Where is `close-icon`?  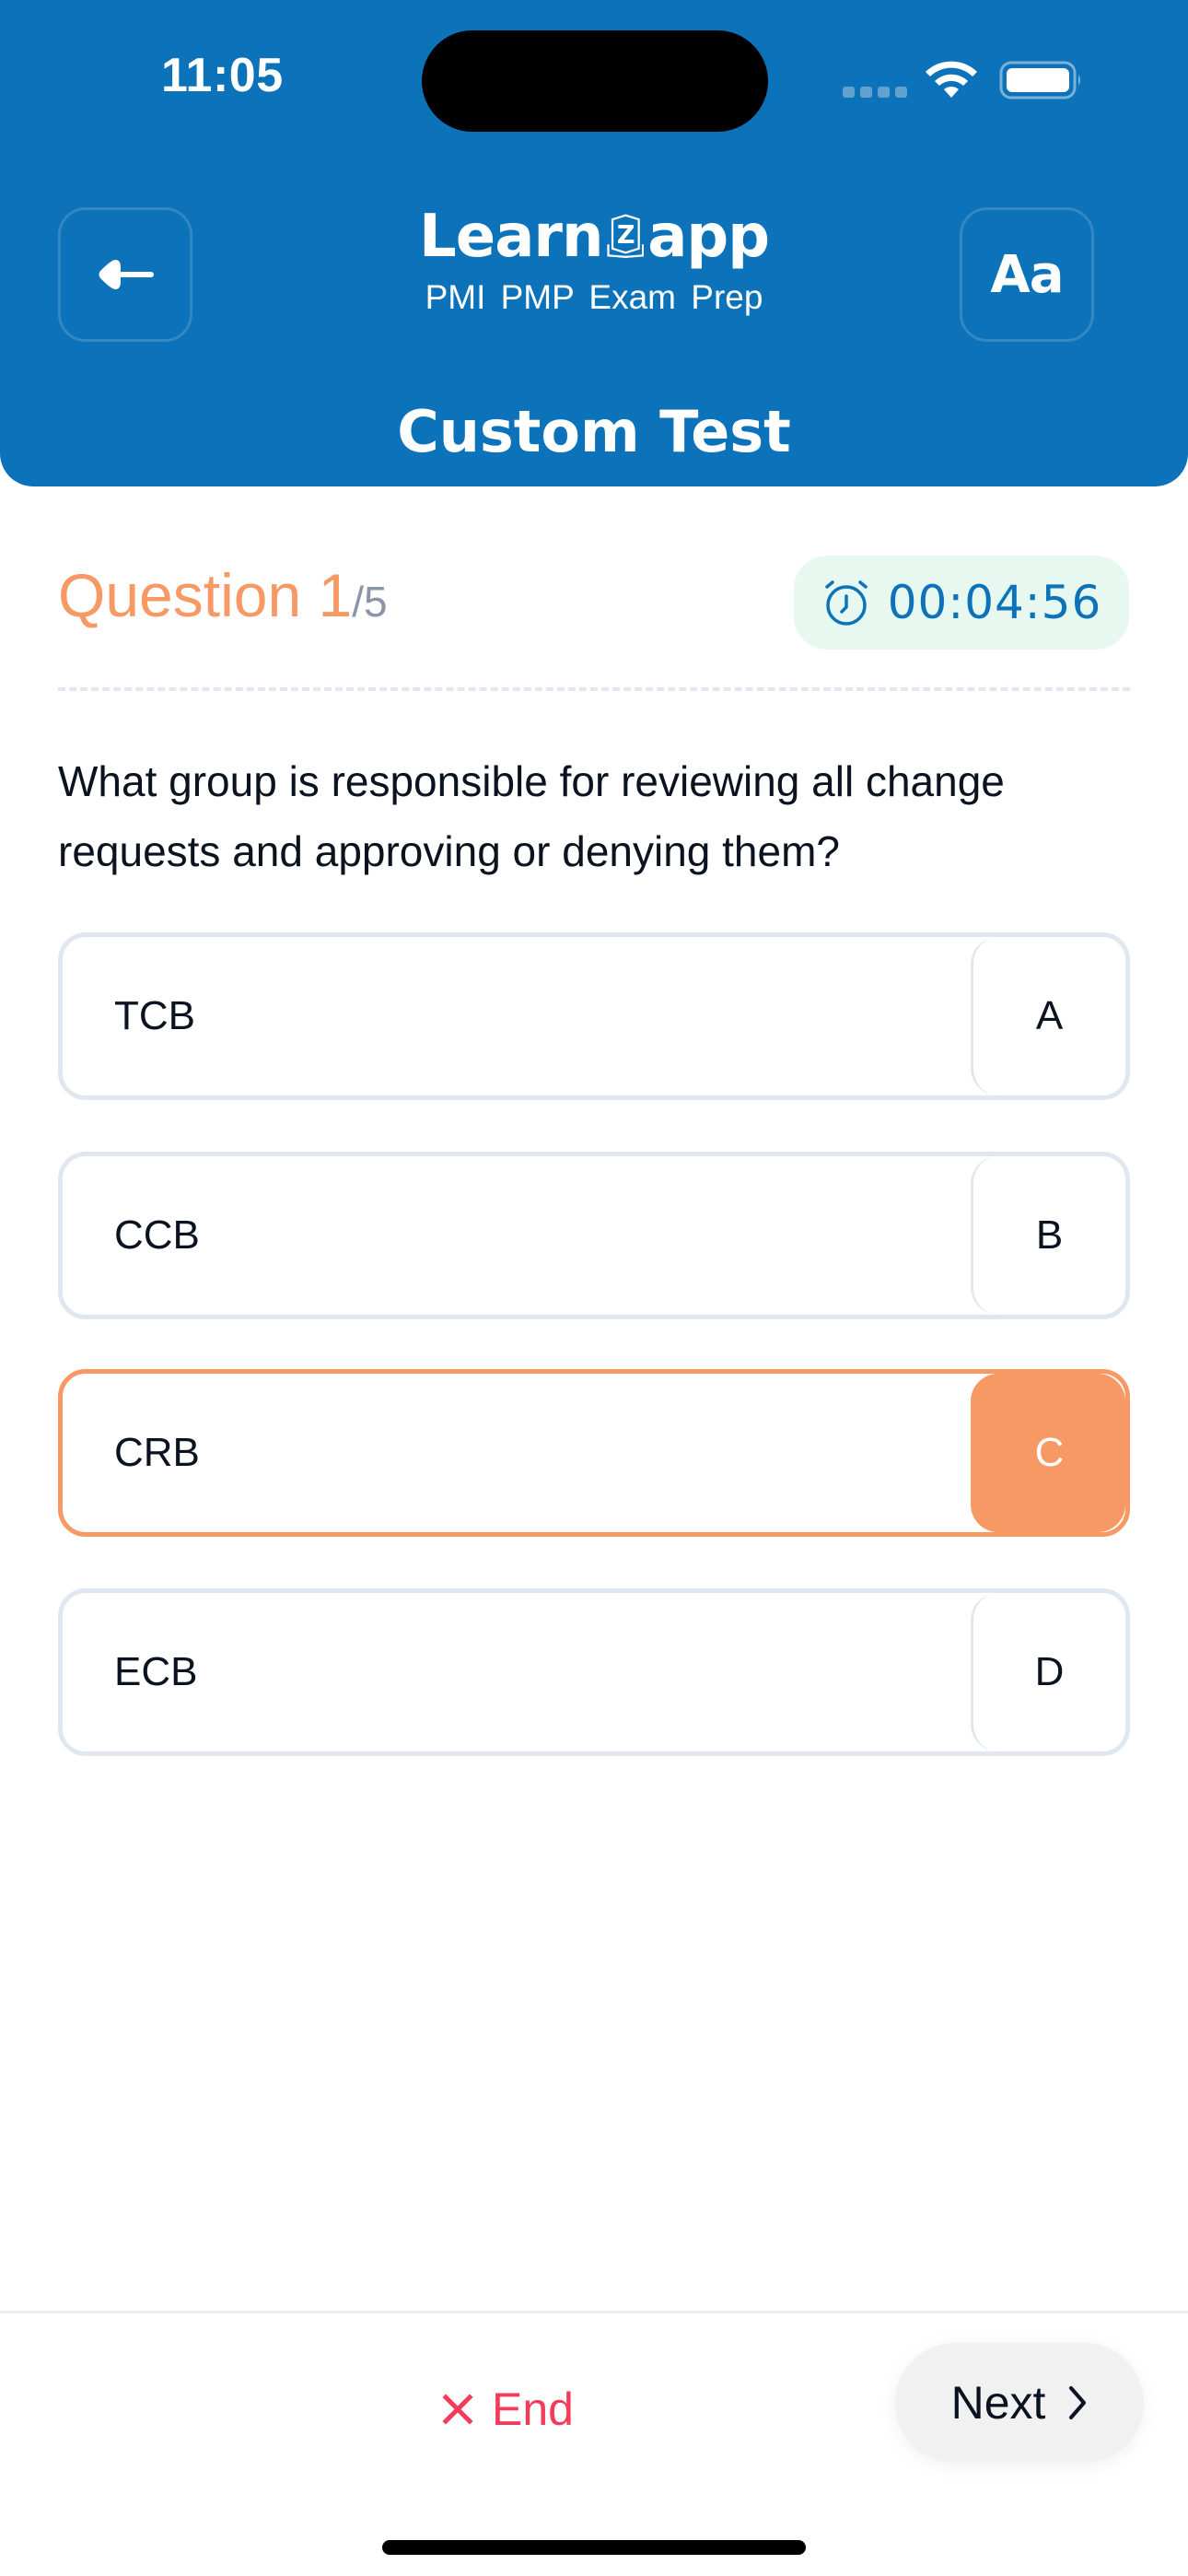 close-icon is located at coordinates (457, 2409).